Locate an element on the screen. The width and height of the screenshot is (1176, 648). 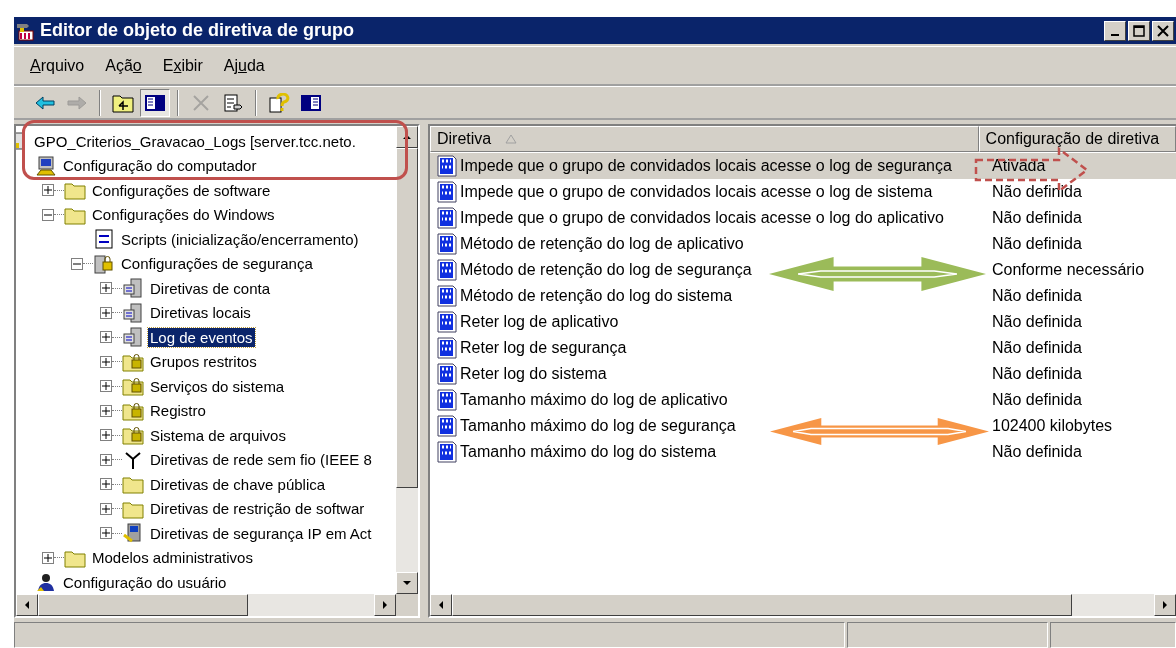
tree-item: Configuração do usuário is located at coordinates (145, 582).